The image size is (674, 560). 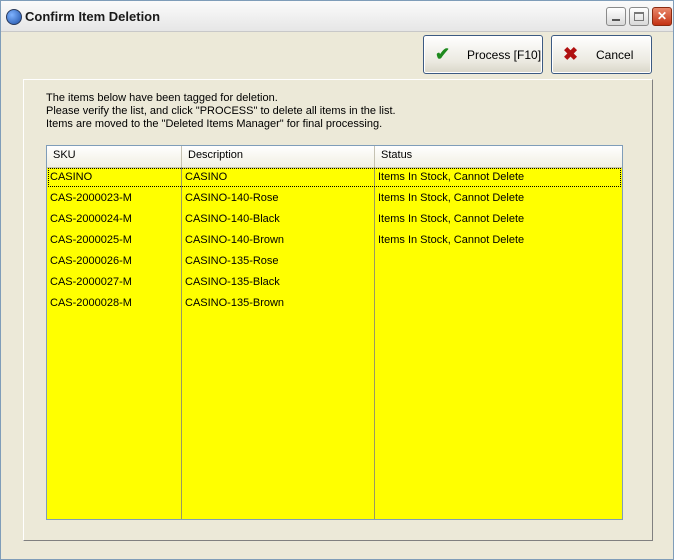 I want to click on window-title: Confirm Item Deletion, so click(x=93, y=16).